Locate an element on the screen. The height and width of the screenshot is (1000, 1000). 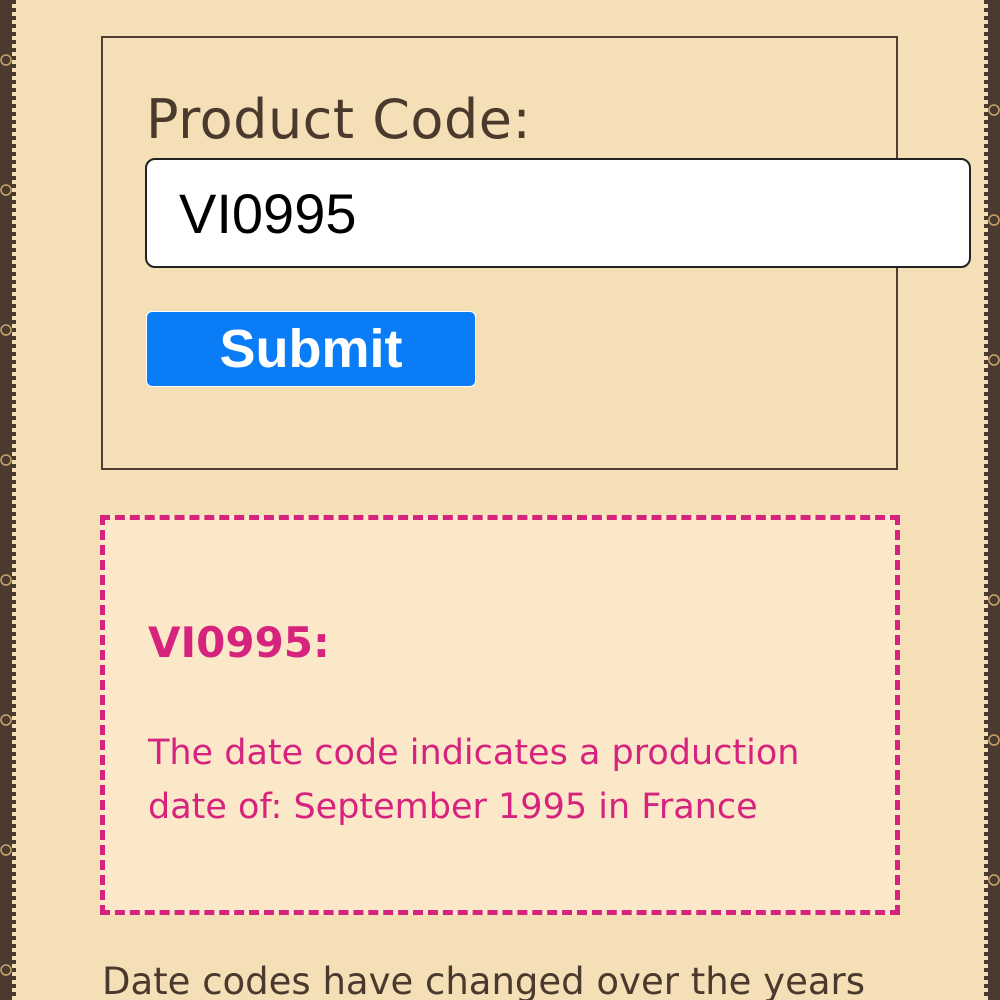
left-border-stitching is located at coordinates (14, 500).